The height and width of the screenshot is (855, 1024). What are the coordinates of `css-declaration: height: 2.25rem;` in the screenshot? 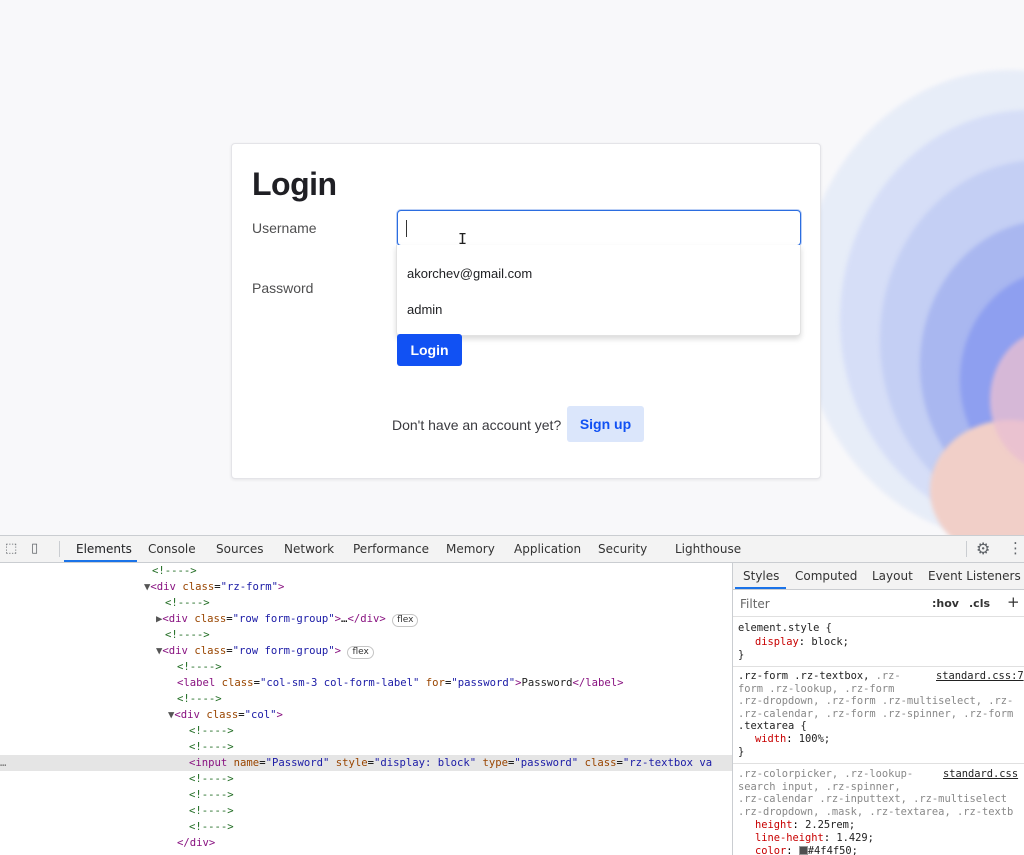 It's located at (805, 825).